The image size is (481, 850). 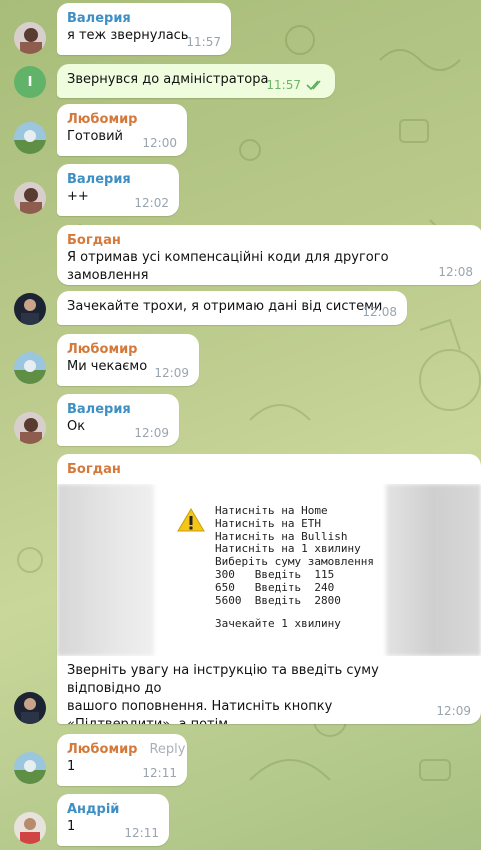 I want to click on message-bubble: Валерия ++ 12:02, so click(x=118, y=190).